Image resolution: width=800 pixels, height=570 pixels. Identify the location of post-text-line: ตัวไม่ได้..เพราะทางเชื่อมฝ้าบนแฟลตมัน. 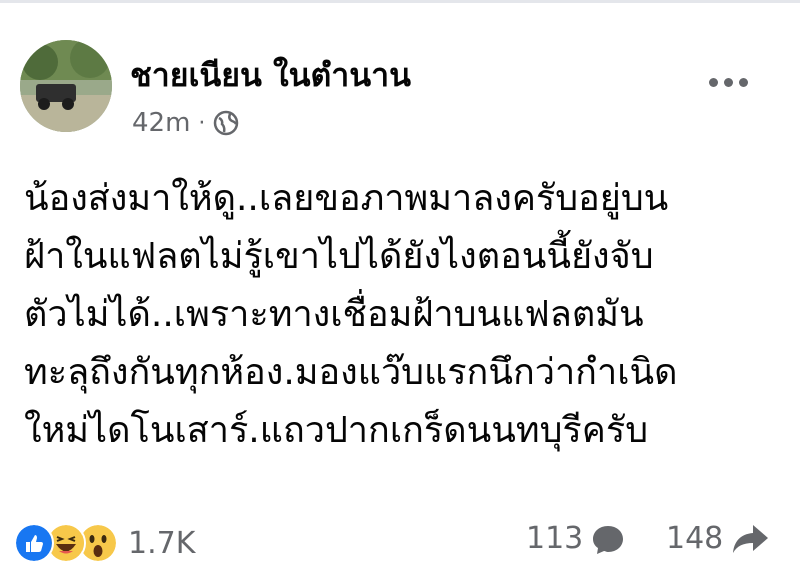
(334, 314).